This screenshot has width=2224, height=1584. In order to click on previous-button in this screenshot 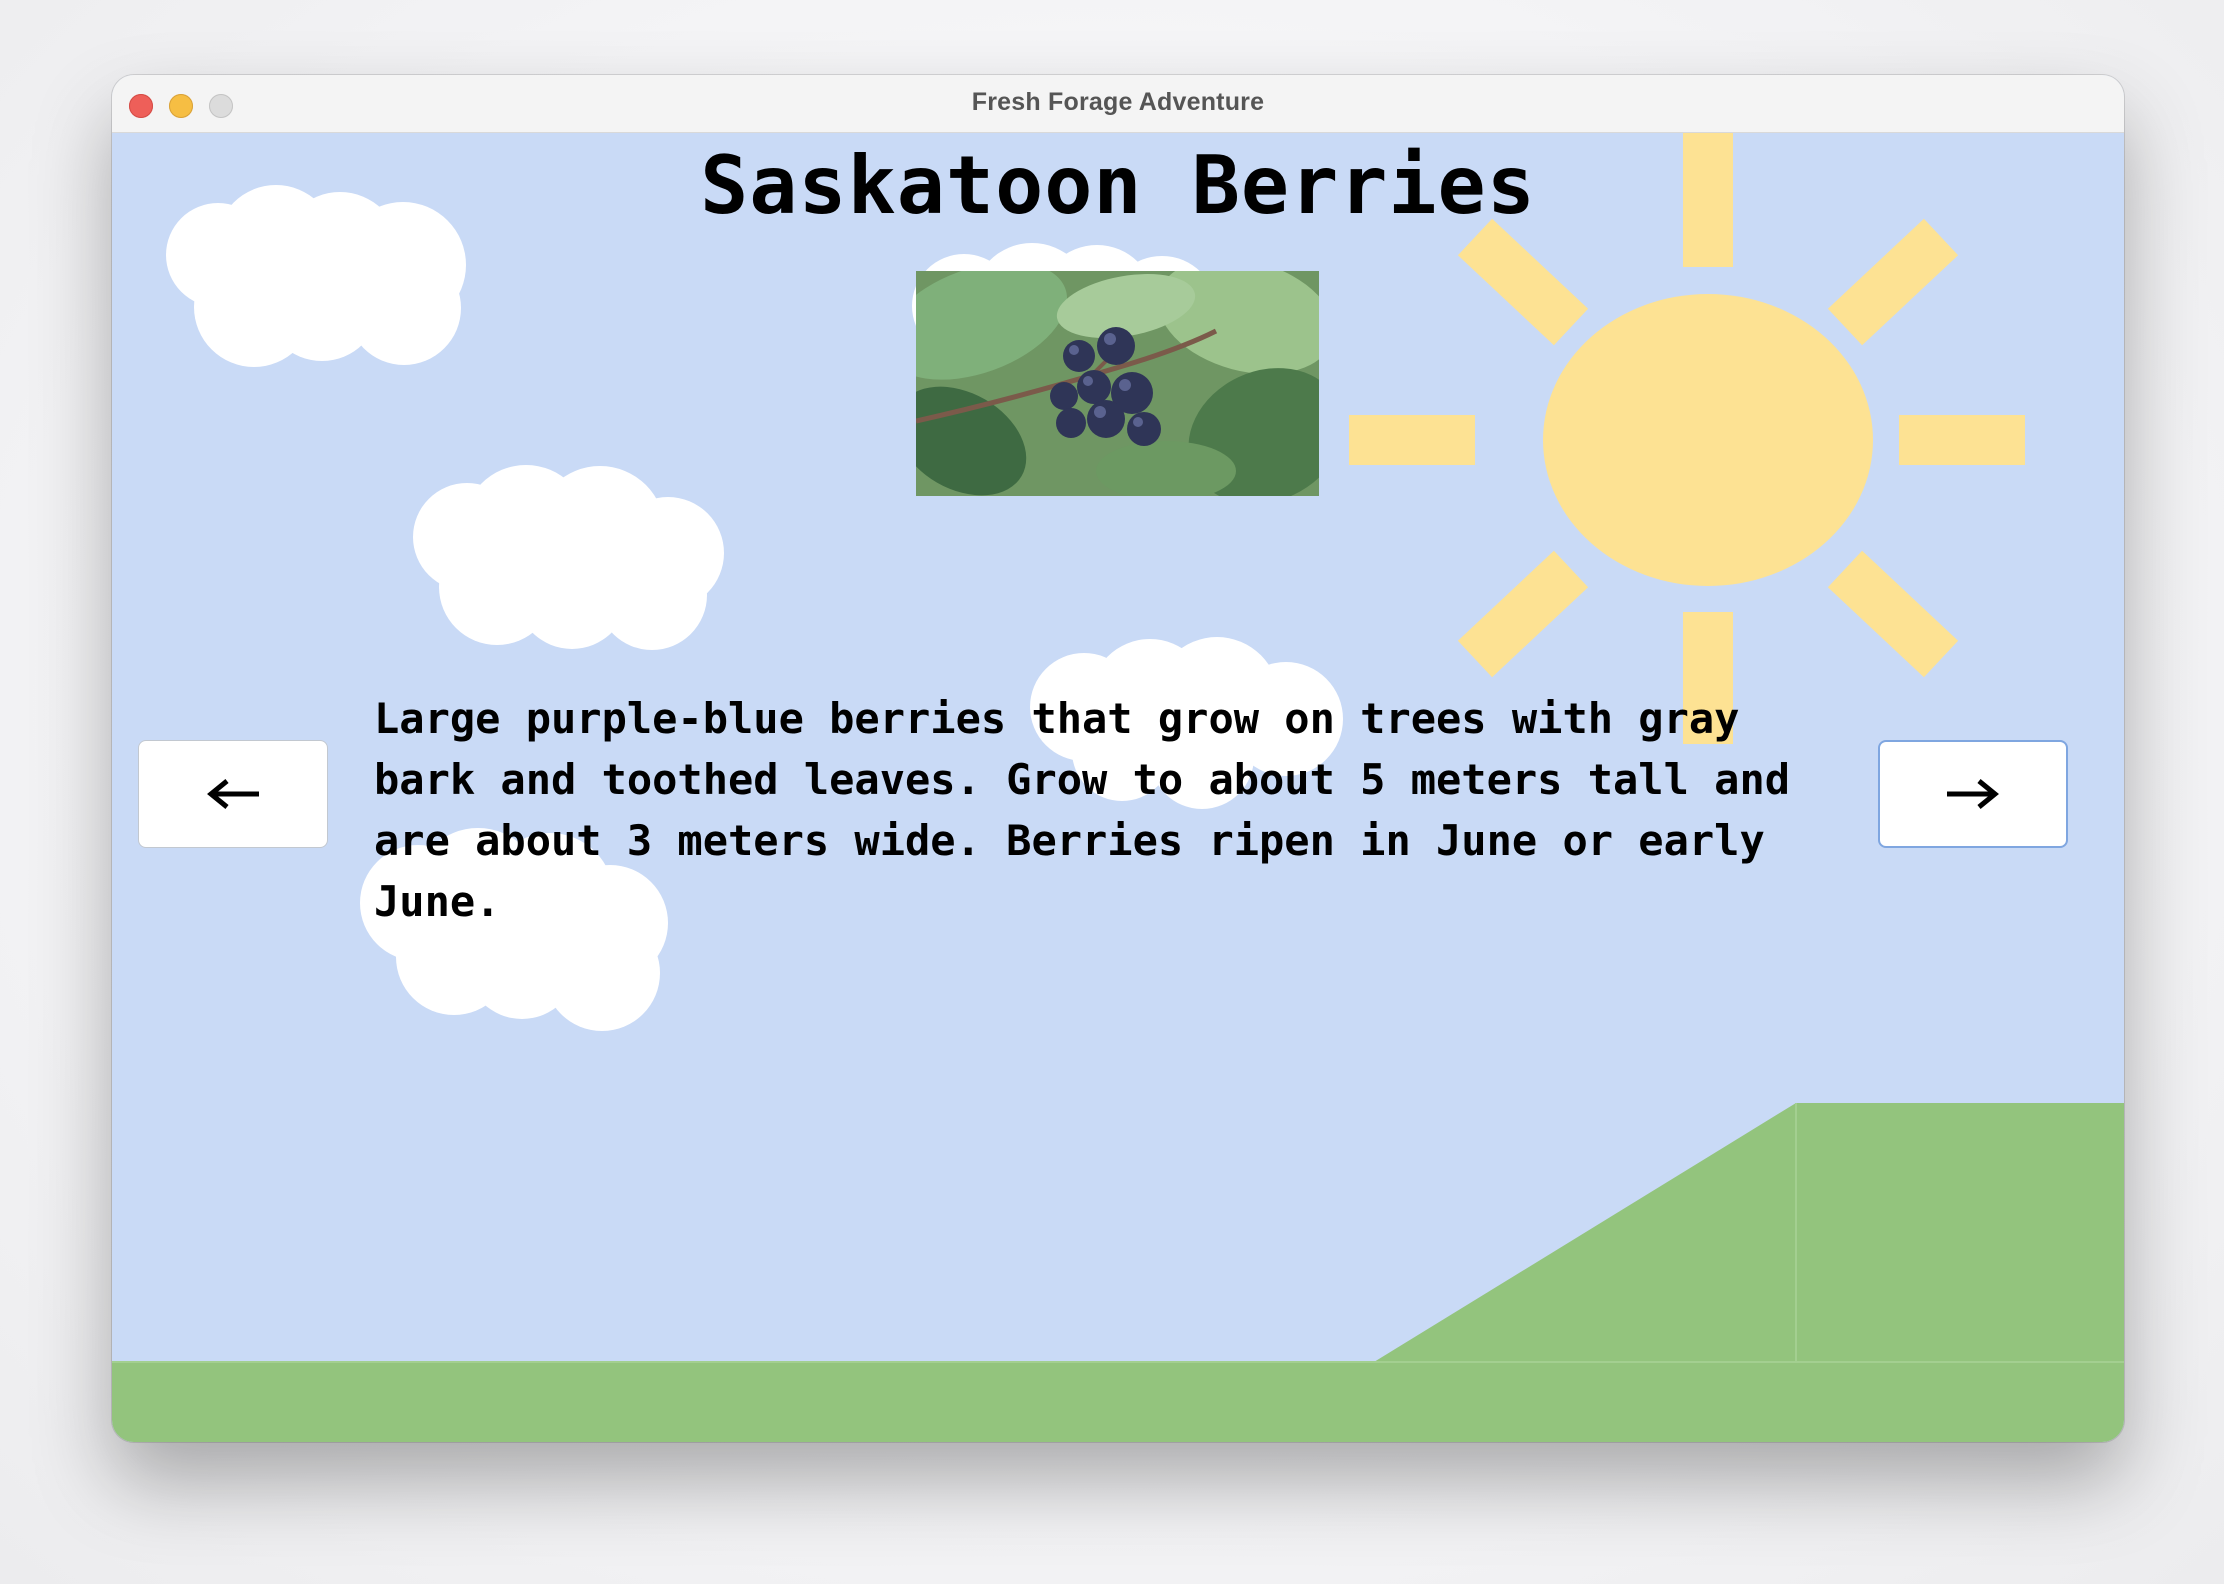, I will do `click(233, 794)`.